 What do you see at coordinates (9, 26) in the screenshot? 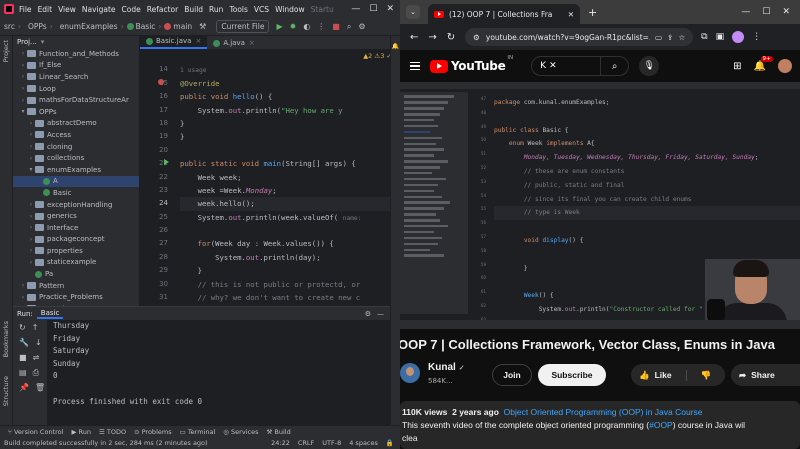
I see `breadcrumb-src: src` at bounding box center [9, 26].